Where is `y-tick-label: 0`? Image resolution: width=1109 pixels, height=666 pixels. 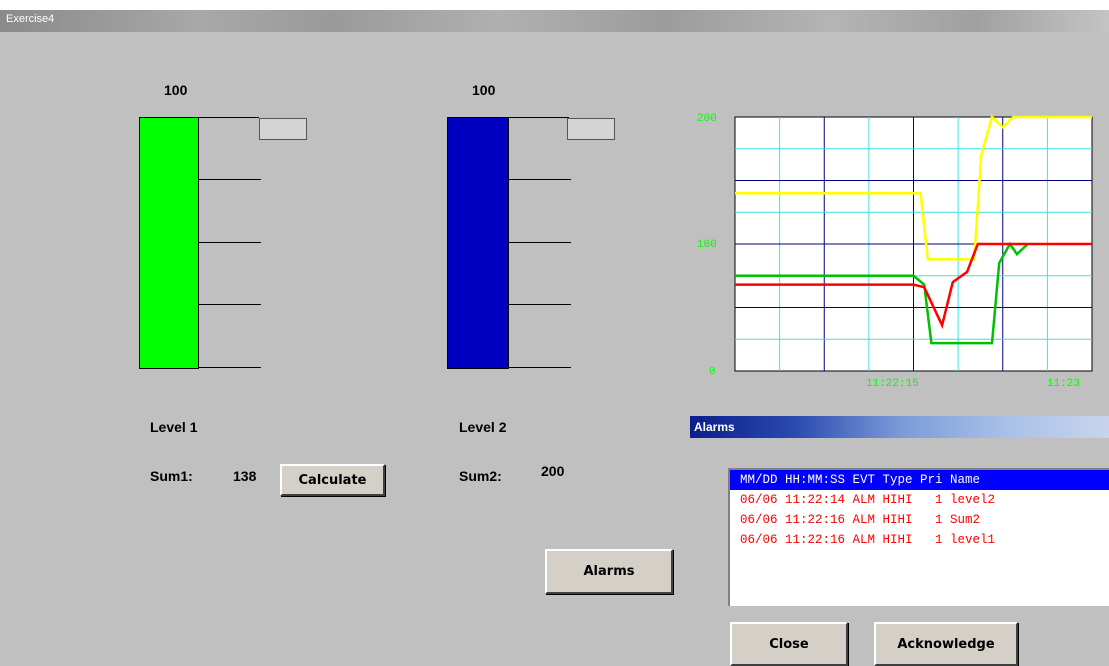
y-tick-label: 0 is located at coordinates (712, 372).